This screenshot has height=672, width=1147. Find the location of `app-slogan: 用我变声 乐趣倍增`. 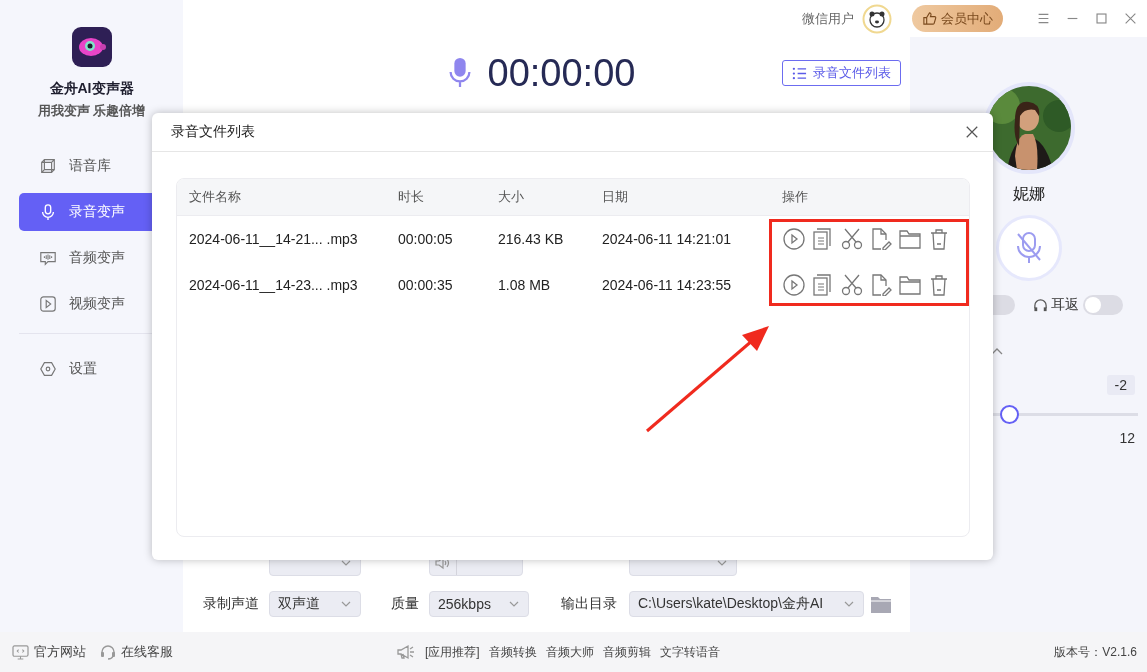

app-slogan: 用我变声 乐趣倍增 is located at coordinates (91, 111).